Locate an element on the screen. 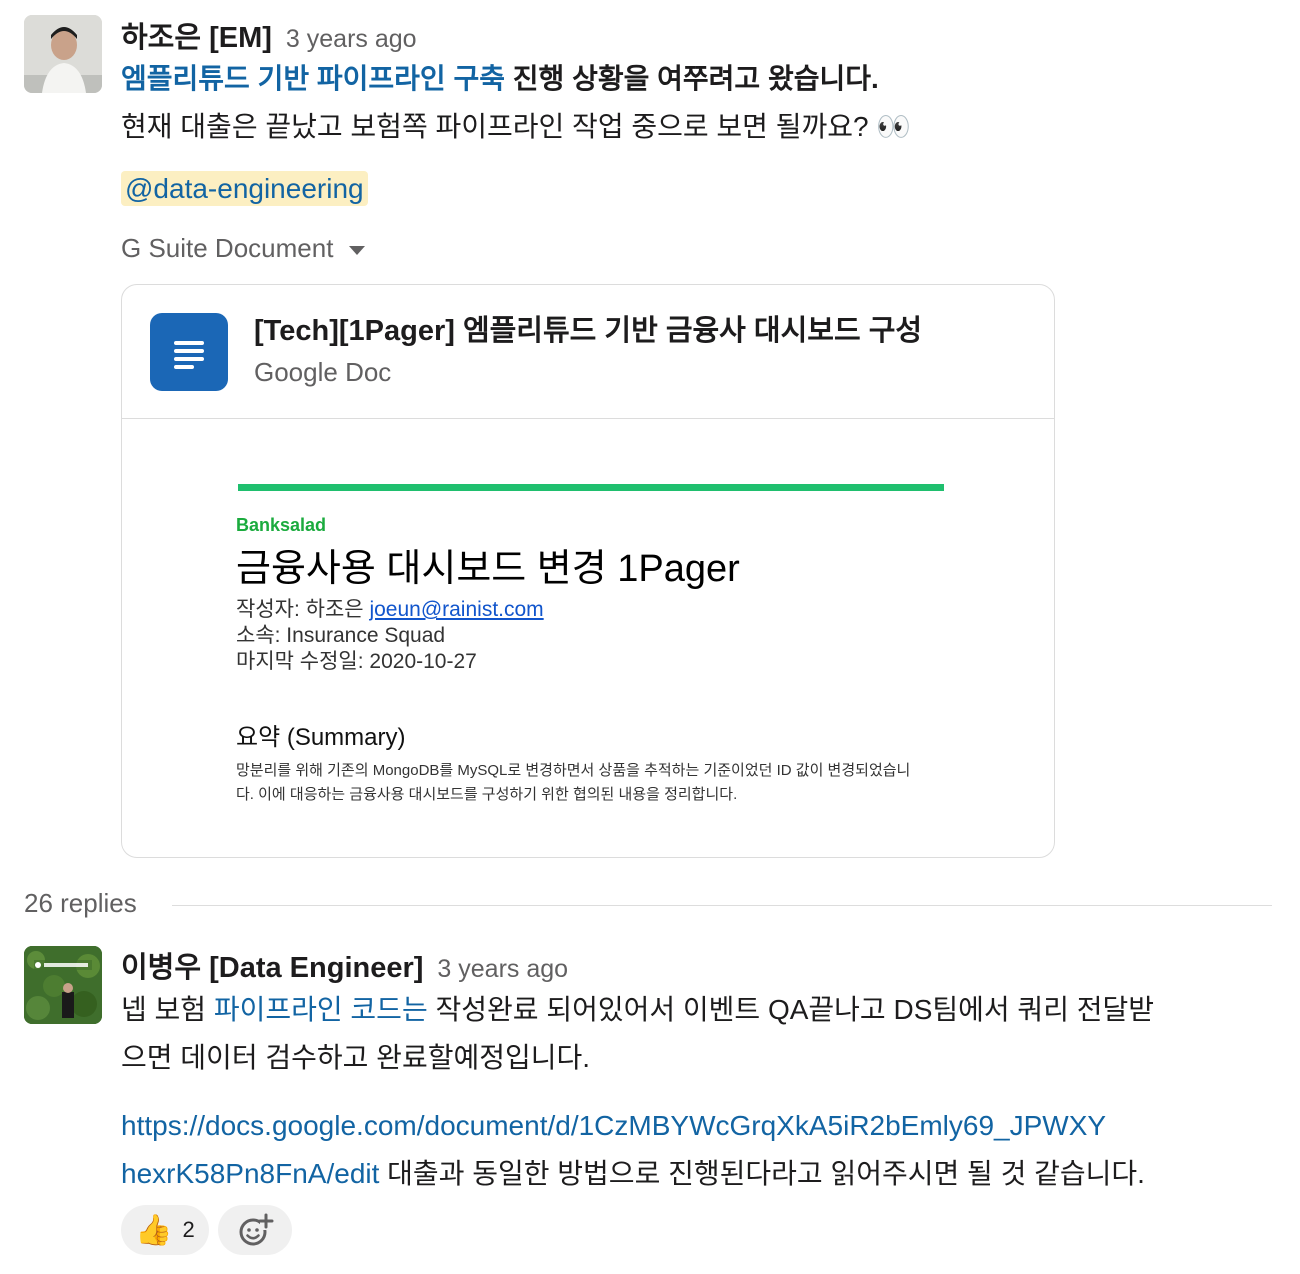  thumbs-up-icon: 👍 is located at coordinates (154, 1230).